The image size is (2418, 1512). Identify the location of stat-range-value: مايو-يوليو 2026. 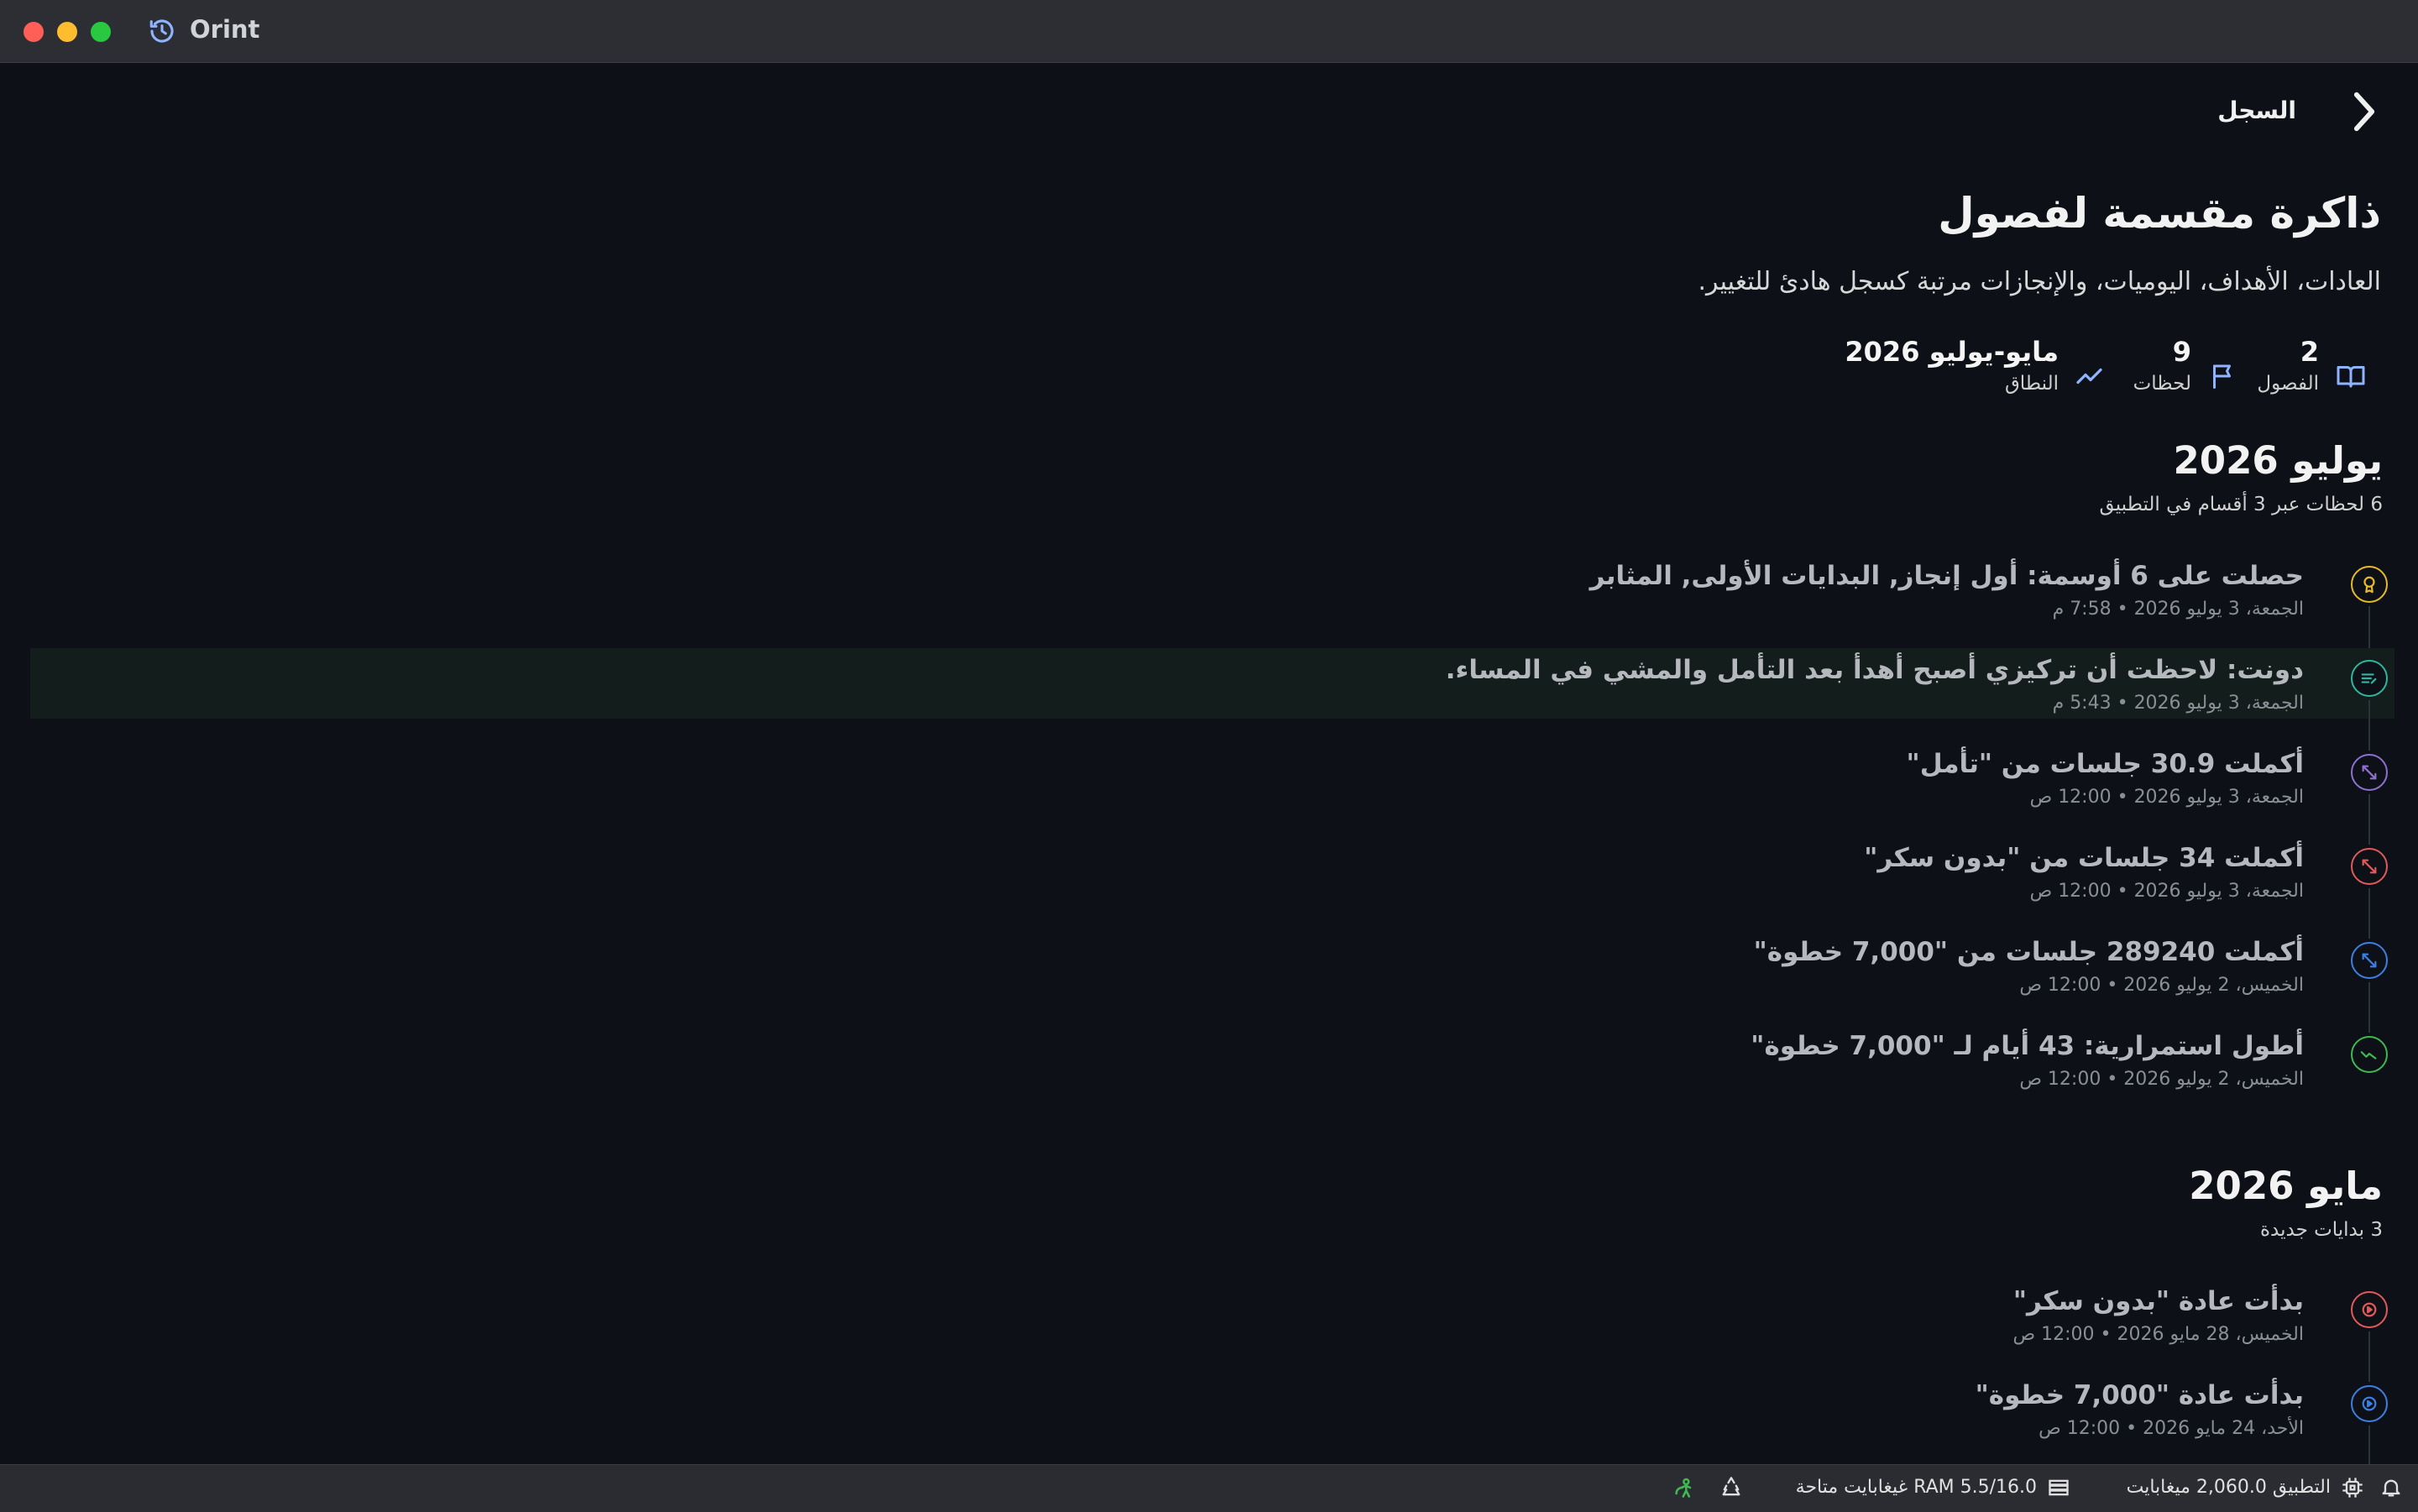
(1952, 352).